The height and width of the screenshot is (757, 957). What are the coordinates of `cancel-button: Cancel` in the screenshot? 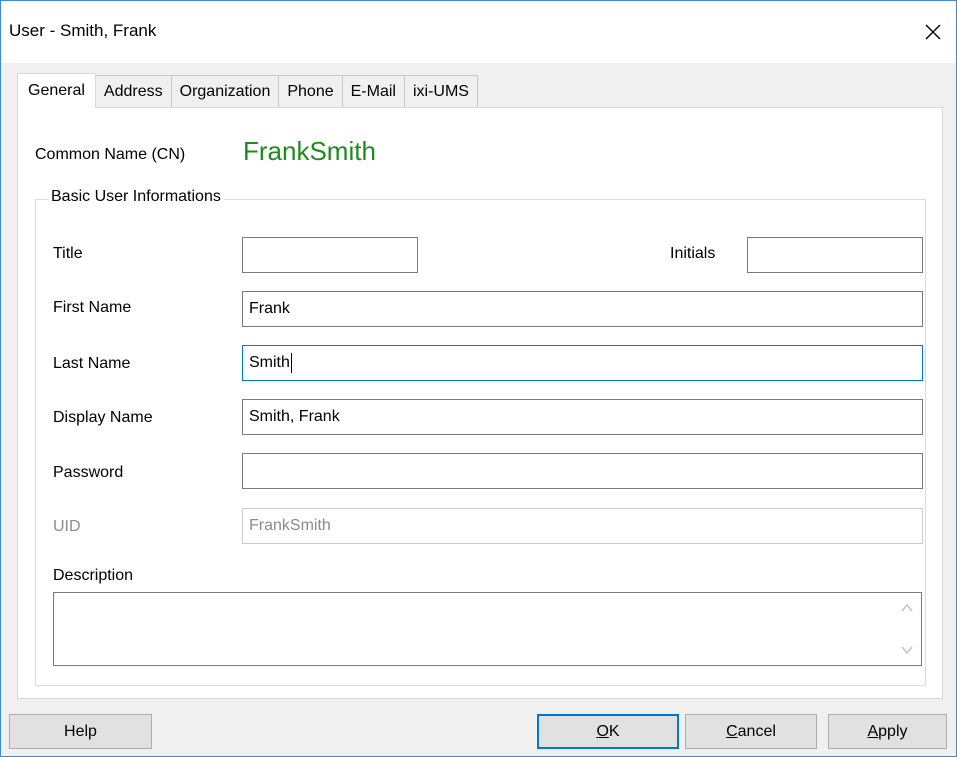 It's located at (751, 731).